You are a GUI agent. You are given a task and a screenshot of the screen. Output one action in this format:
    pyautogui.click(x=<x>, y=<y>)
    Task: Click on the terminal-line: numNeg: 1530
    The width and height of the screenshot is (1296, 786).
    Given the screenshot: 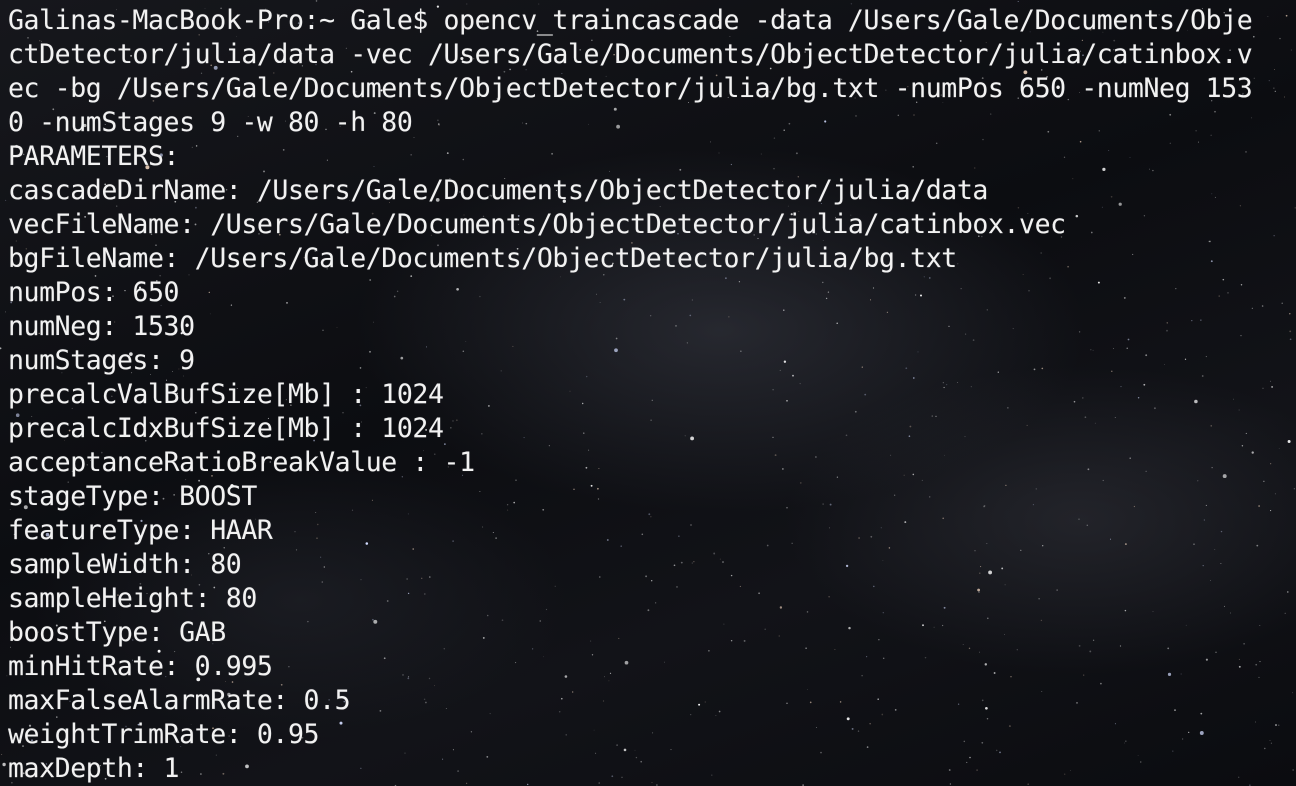 What is the action you would take?
    pyautogui.click(x=101, y=326)
    